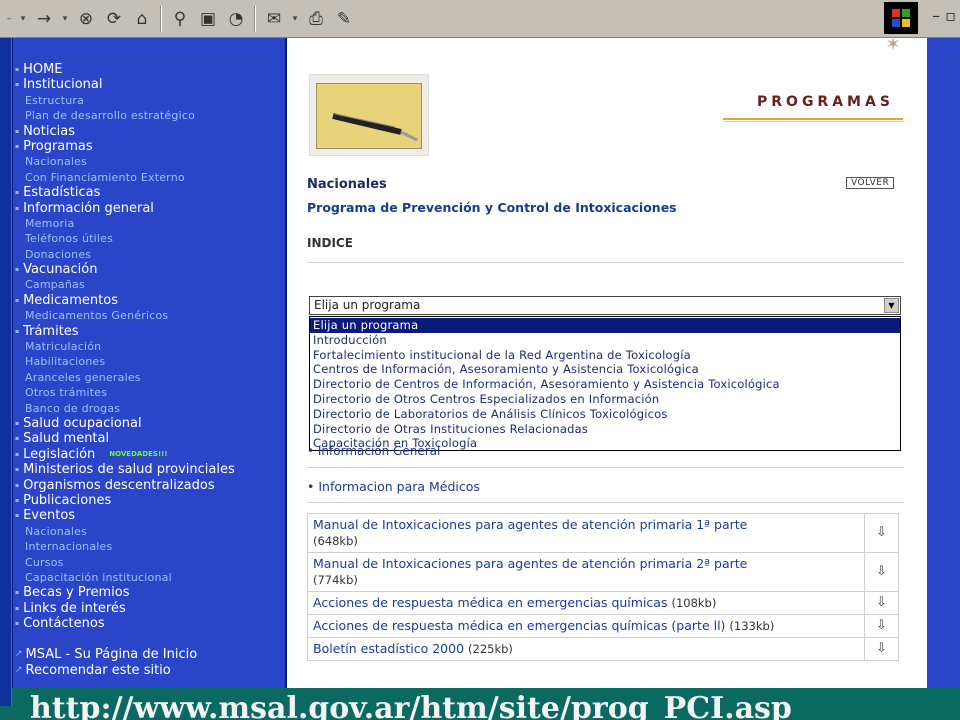 This screenshot has height=720, width=960. Describe the element at coordinates (870, 183) in the screenshot. I see `back-button: VOLVER` at that location.